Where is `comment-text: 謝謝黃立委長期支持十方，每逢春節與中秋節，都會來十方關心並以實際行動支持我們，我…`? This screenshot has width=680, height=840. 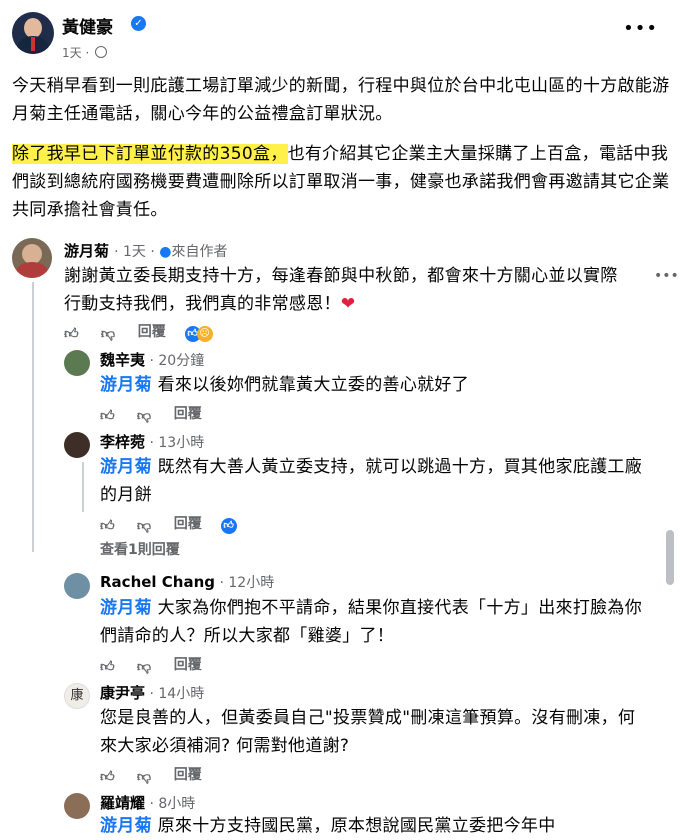 comment-text: 謝謝黃立委長期支持十方，每逢春節與中秋節，都會來十方關心並以實際行動支持我們，我… is located at coordinates (341, 290).